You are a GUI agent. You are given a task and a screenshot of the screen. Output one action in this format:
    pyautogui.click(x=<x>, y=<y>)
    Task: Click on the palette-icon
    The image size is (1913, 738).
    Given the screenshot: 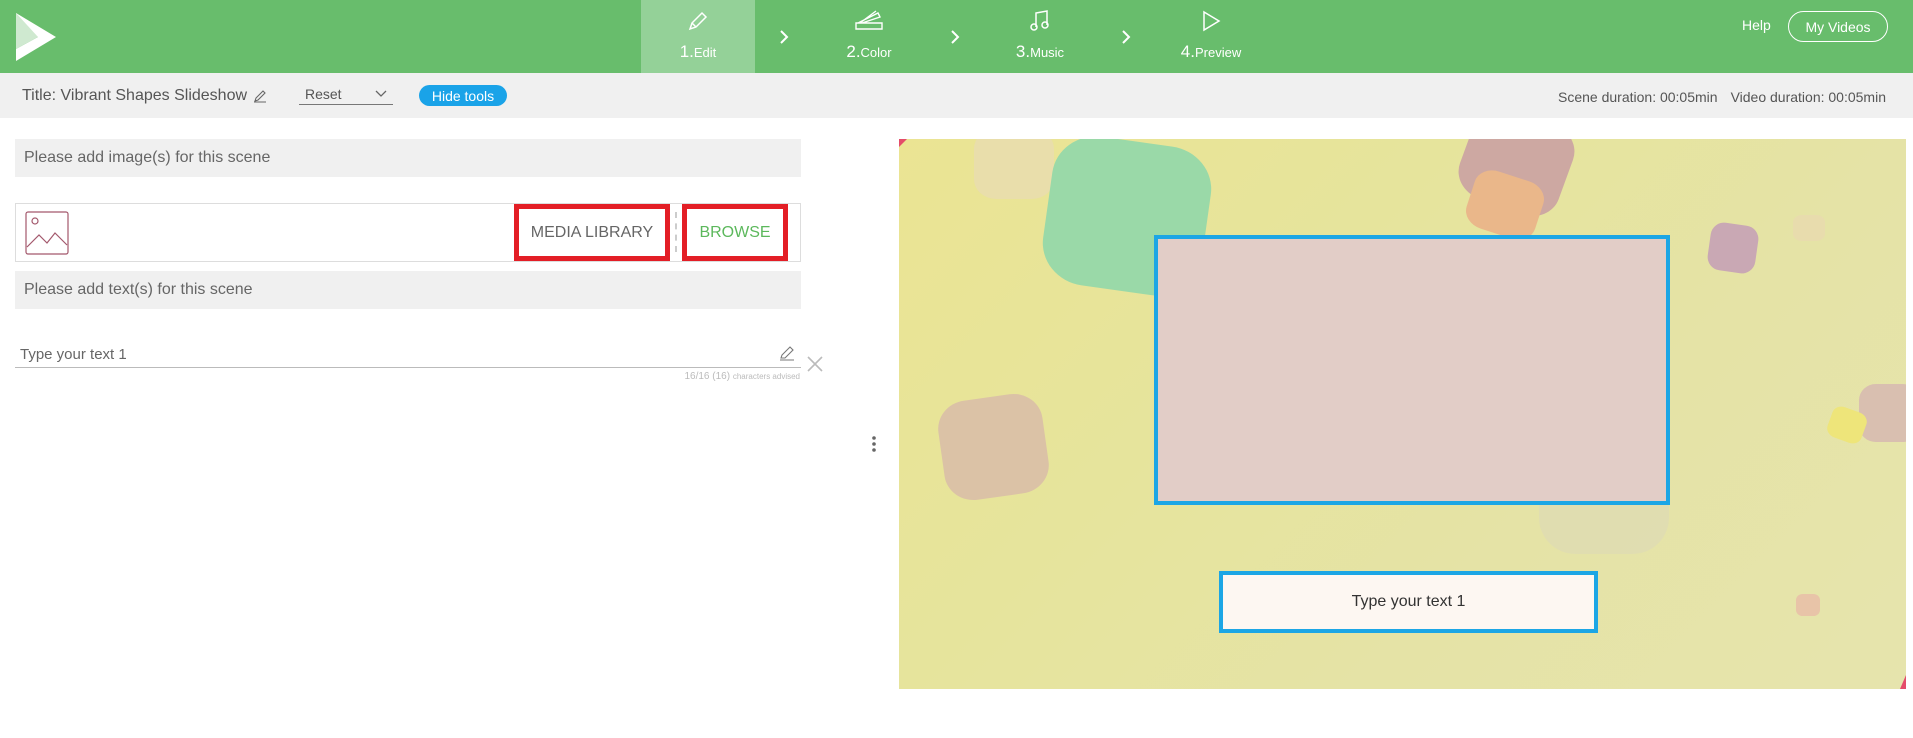 What is the action you would take?
    pyautogui.click(x=869, y=20)
    